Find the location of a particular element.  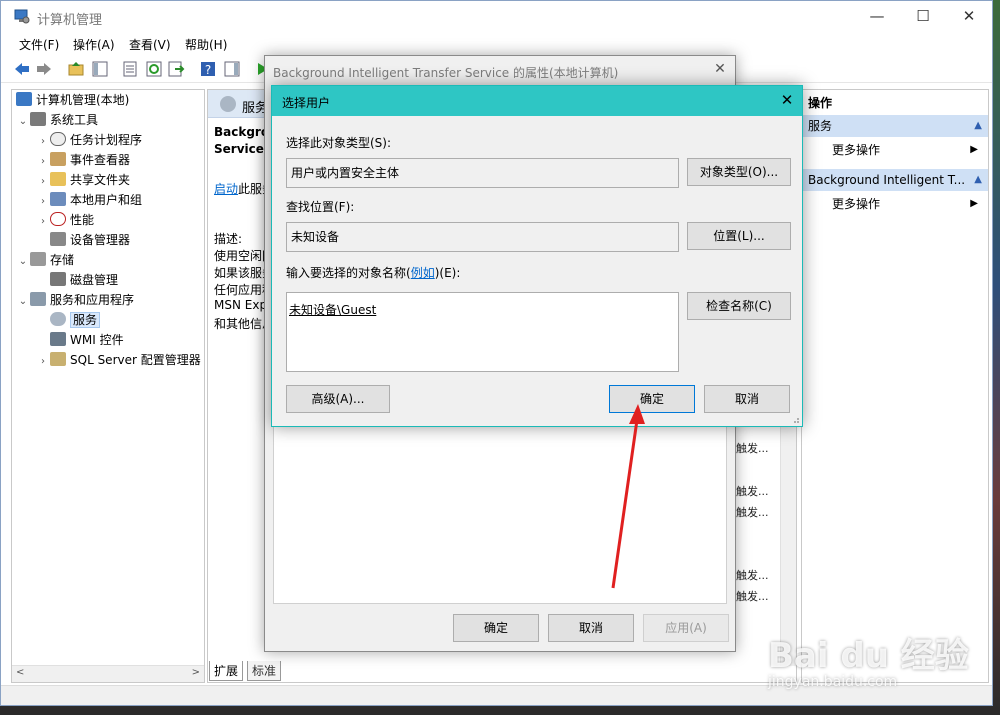

tree-item-wmi: WMI 控件 is located at coordinates (80, 340).